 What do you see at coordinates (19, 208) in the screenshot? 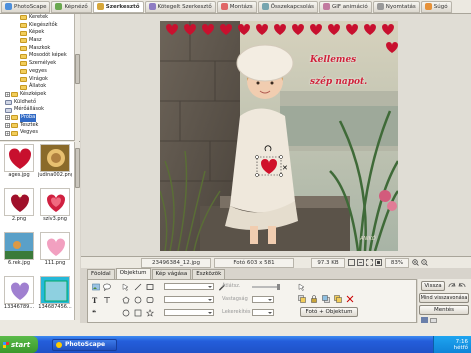
I see `thumbnail-item: 2.png` at bounding box center [19, 208].